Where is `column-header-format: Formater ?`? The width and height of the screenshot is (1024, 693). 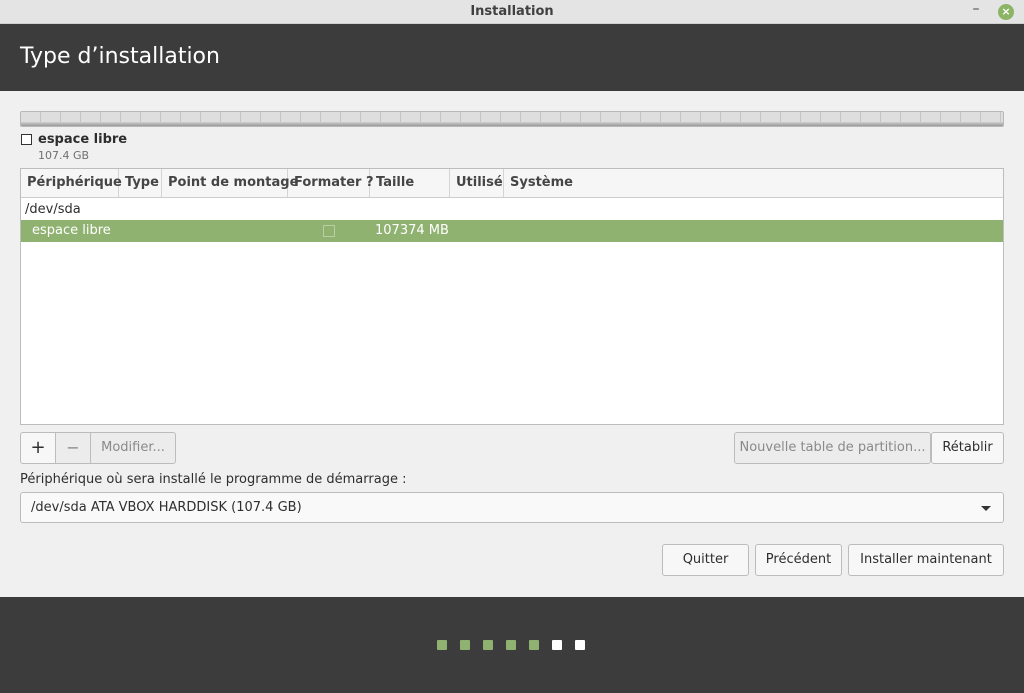
column-header-format: Formater ? is located at coordinates (331, 183).